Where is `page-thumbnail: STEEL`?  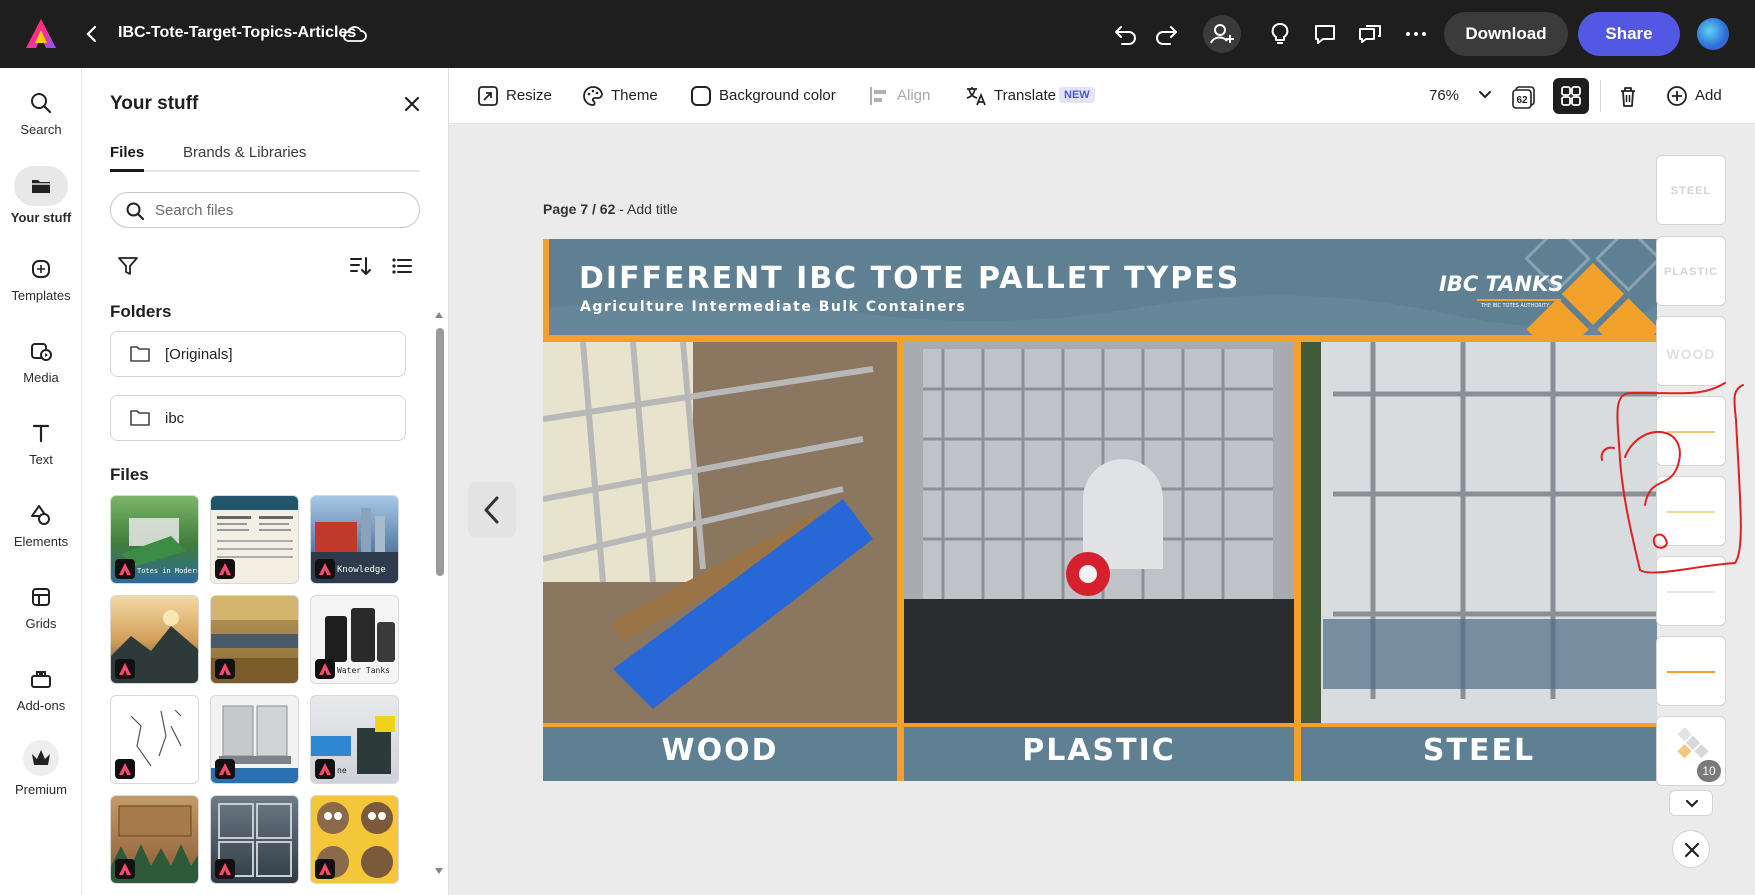
page-thumbnail: STEEL is located at coordinates (1691, 190).